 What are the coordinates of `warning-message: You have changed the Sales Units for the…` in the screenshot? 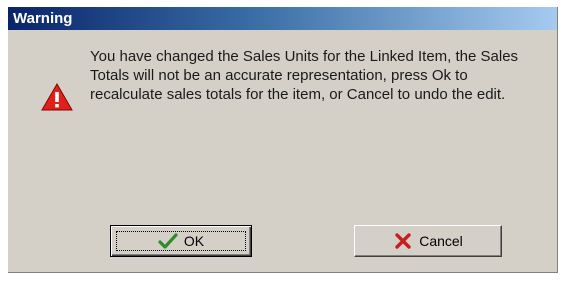 It's located at (304, 75).